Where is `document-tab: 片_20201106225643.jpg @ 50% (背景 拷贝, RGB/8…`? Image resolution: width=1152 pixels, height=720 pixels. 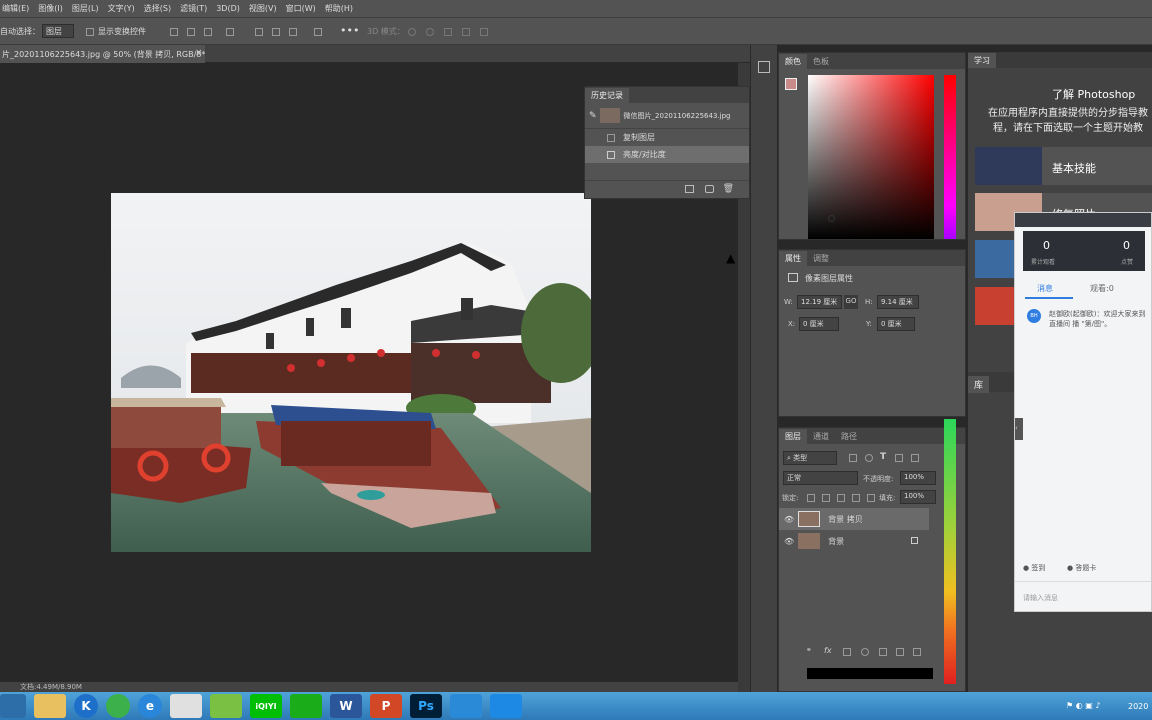 document-tab: 片_20201106225643.jpg @ 50% (背景 拷贝, RGB/8… is located at coordinates (102, 54).